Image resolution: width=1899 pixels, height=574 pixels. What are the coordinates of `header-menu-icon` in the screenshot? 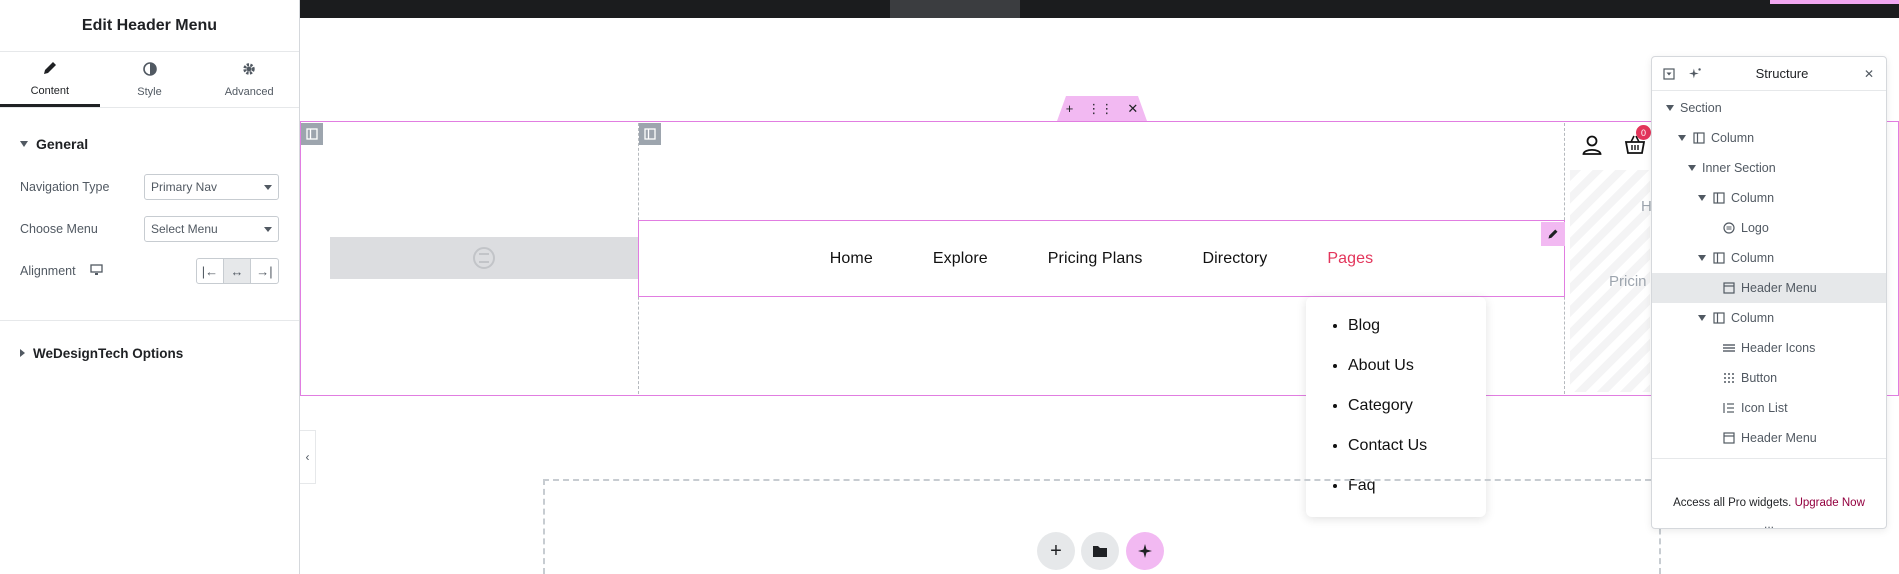 It's located at (1728, 288).